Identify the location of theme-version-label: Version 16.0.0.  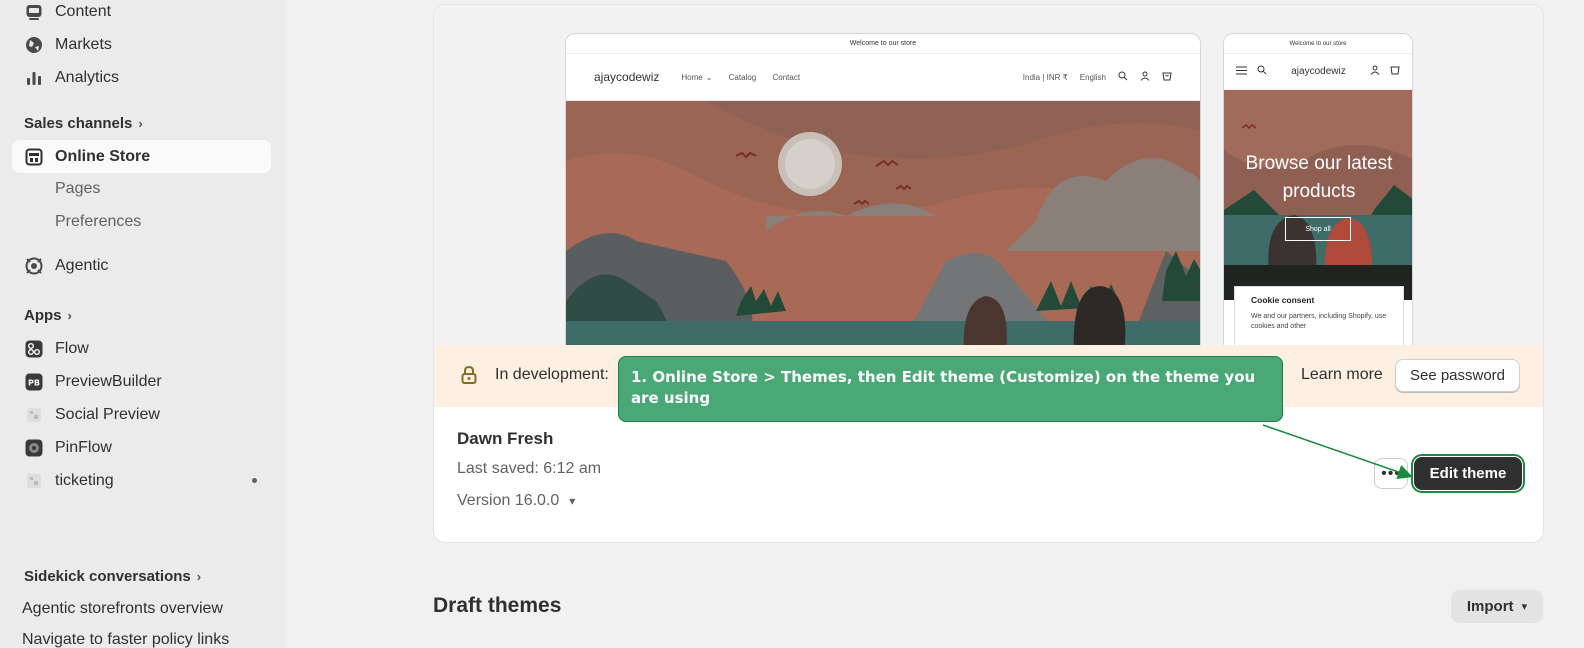
(508, 500).